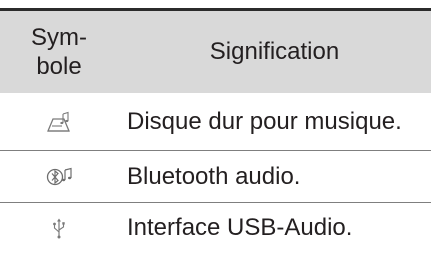 The height and width of the screenshot is (253, 431). What do you see at coordinates (240, 227) in the screenshot?
I see `row-text: Interface USB-Audio.` at bounding box center [240, 227].